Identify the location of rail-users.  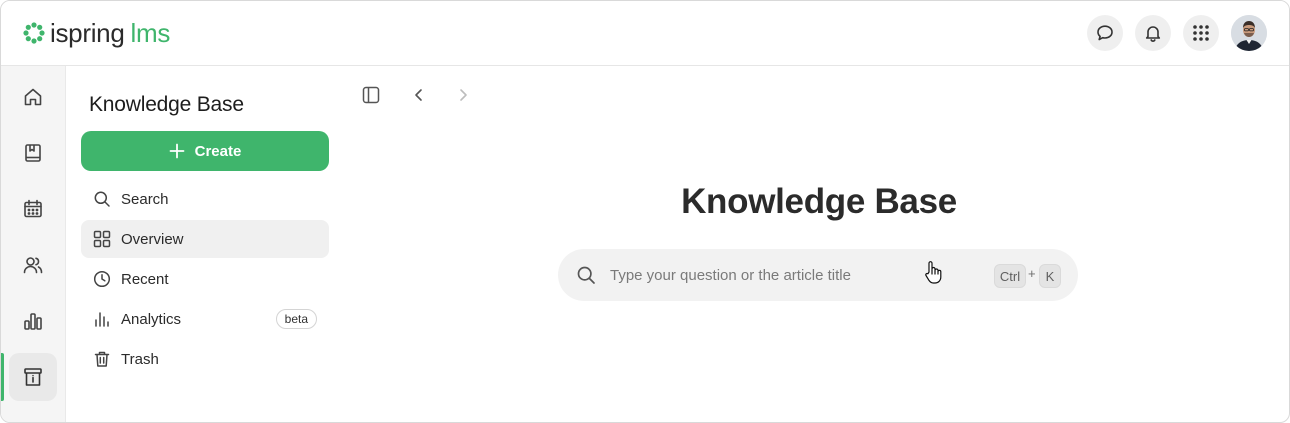
(33, 265).